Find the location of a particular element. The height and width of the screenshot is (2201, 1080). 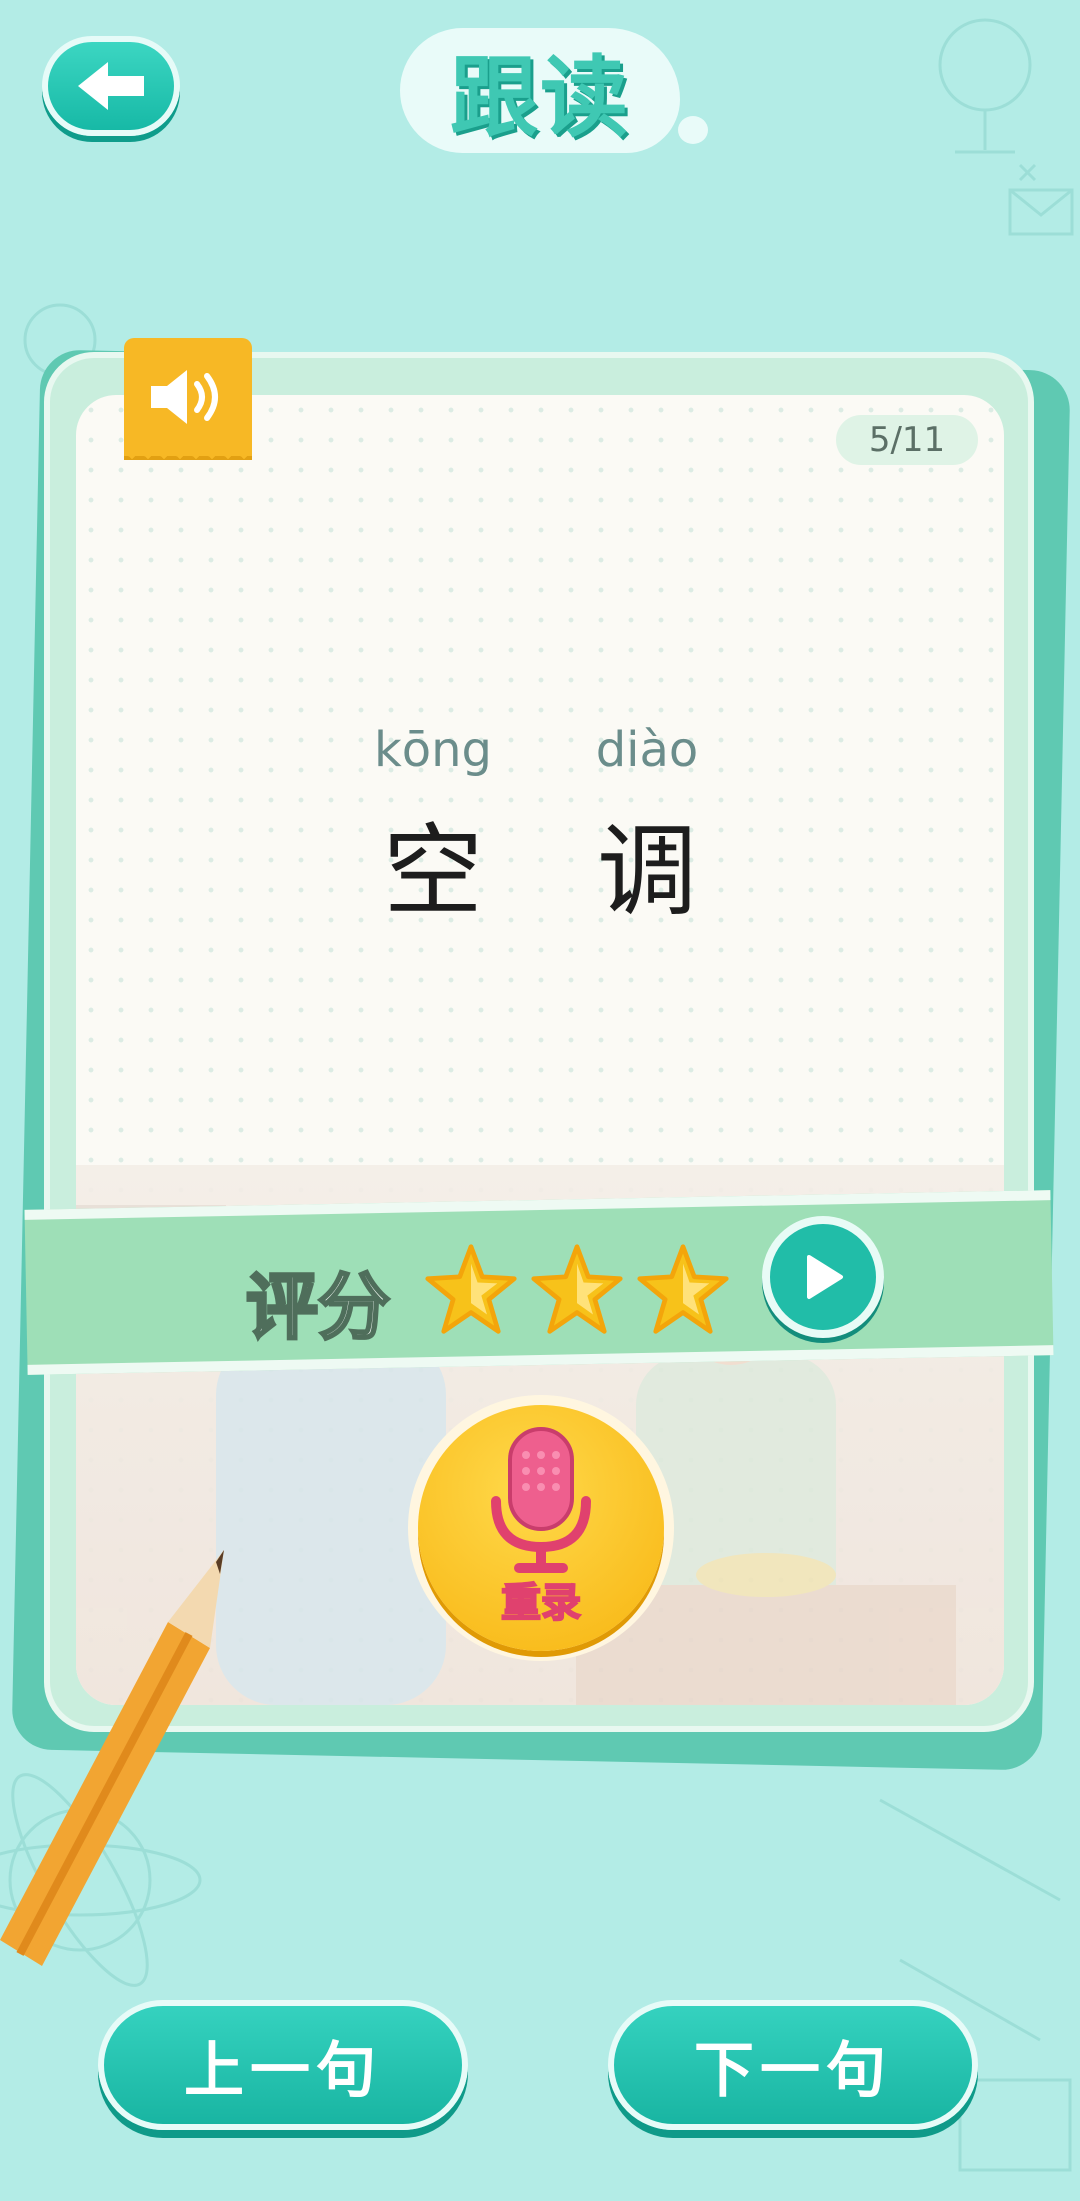

page-title: 跟读 is located at coordinates (539, 97).